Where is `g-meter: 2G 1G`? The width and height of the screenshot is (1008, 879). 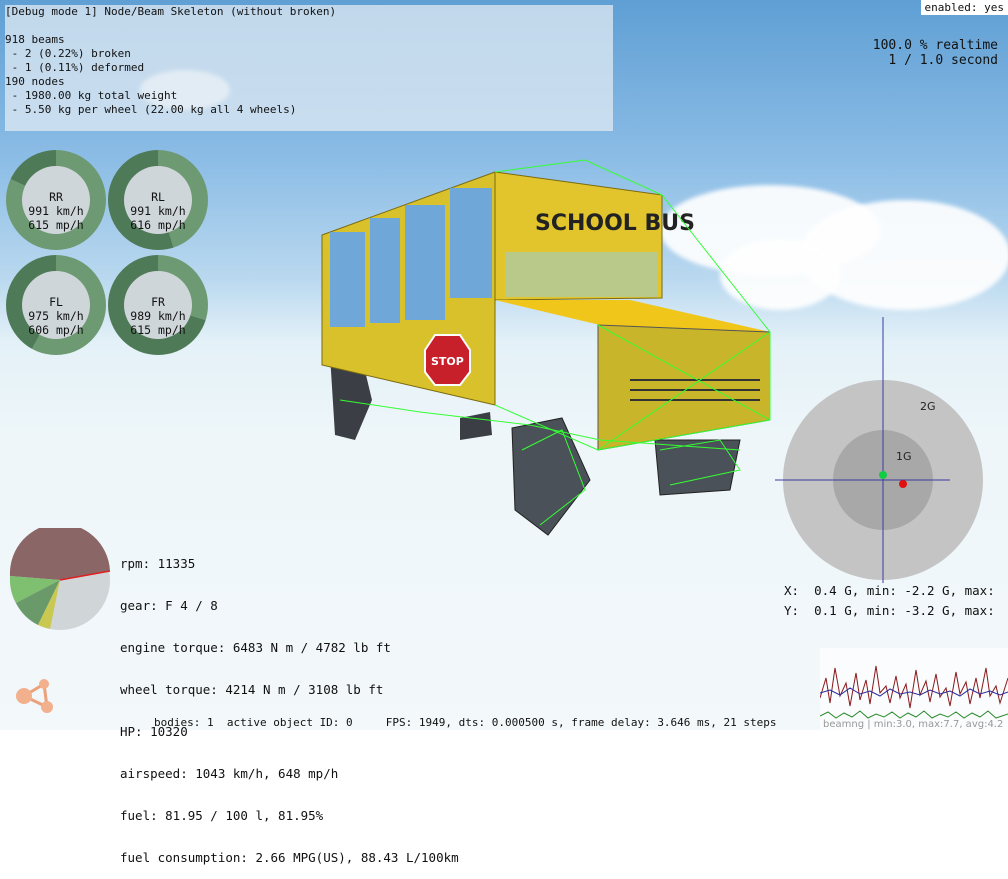 g-meter: 2G 1G is located at coordinates (879, 450).